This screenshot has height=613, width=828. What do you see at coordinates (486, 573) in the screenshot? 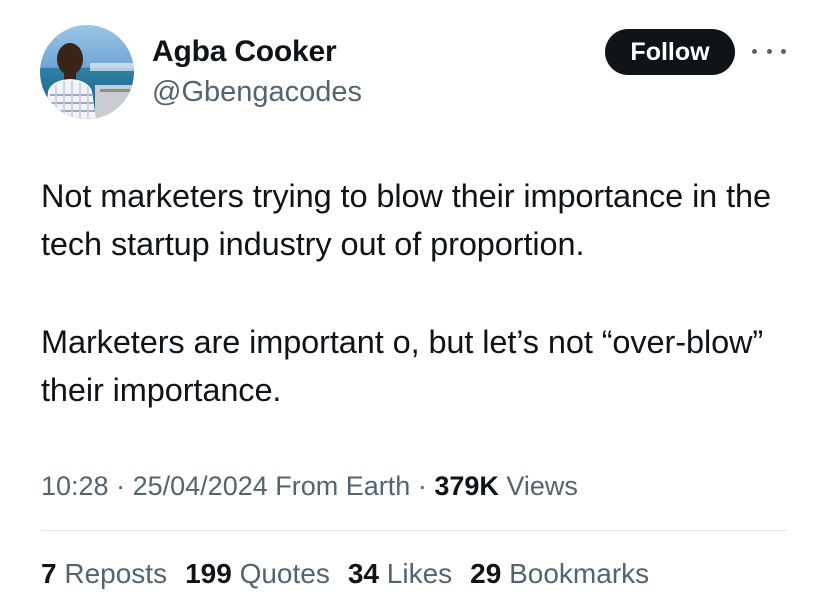
I see `stat-count: 29` at bounding box center [486, 573].